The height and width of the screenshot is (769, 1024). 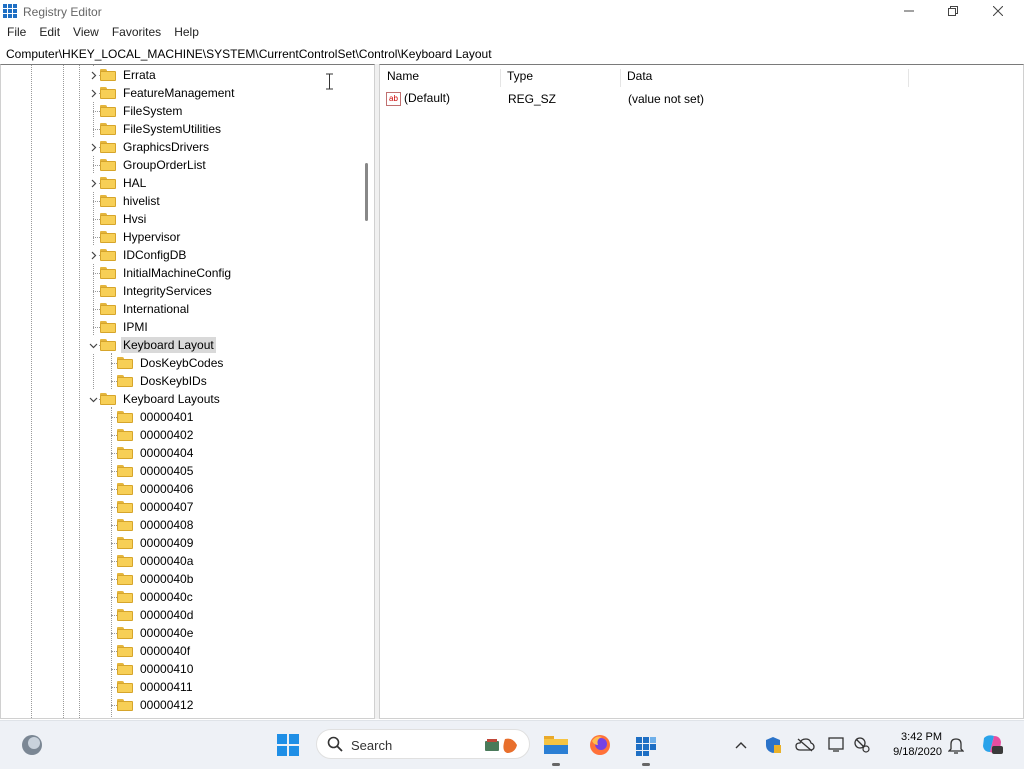 I want to click on tree-item: 00000408, so click(x=156, y=525).